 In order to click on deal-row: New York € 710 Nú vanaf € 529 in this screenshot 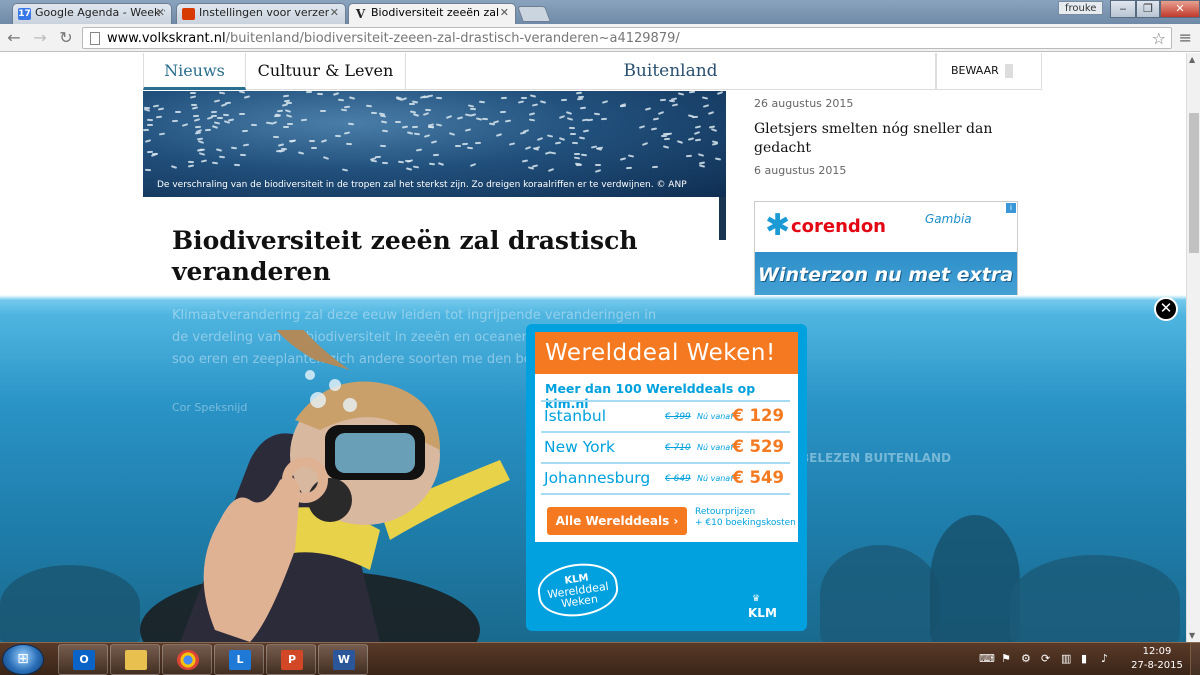, I will do `click(665, 446)`.